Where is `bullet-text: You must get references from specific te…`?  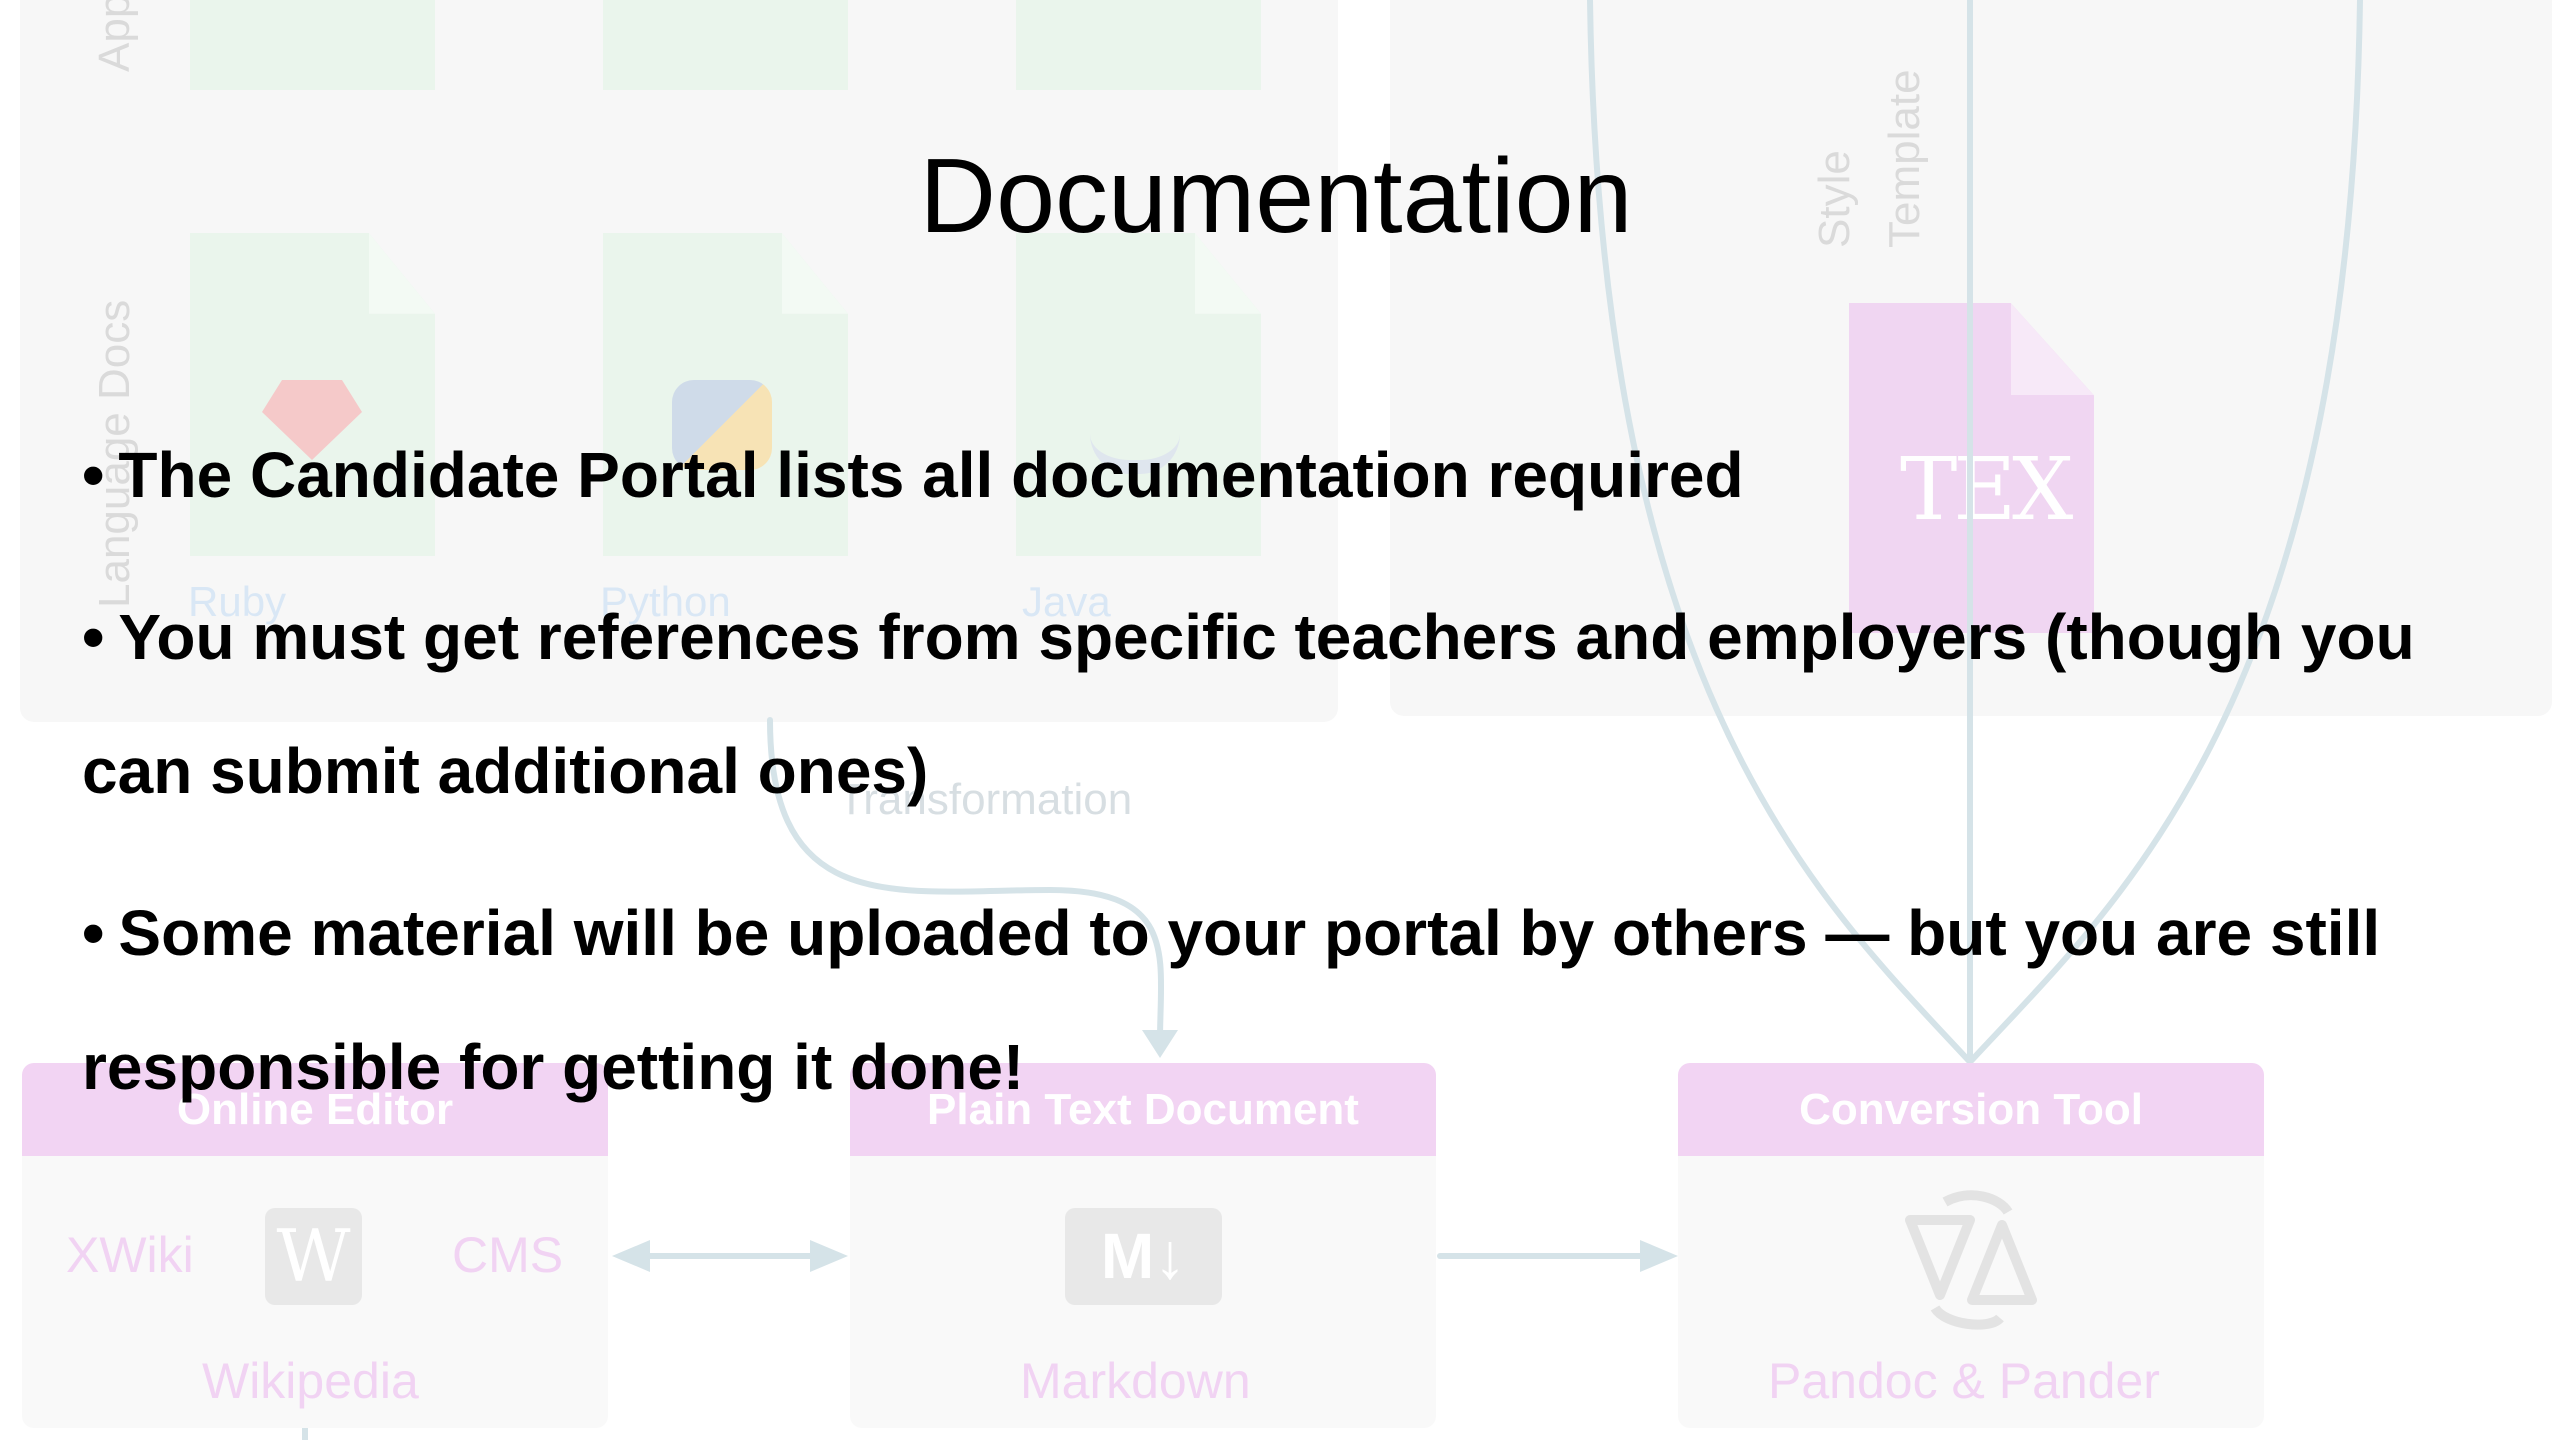 bullet-text: You must get references from specific te… is located at coordinates (1248, 704).